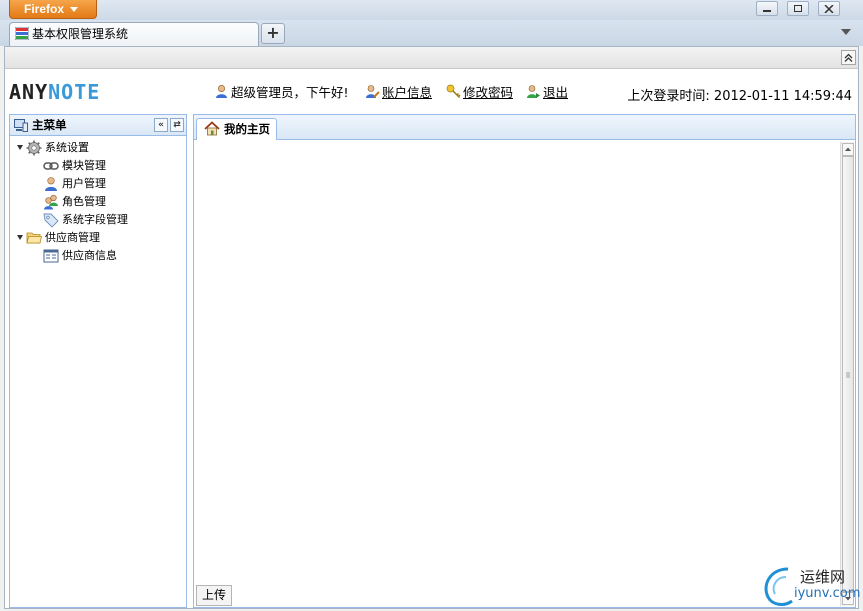  Describe the element at coordinates (767, 11) in the screenshot. I see `minimize-icon` at that location.